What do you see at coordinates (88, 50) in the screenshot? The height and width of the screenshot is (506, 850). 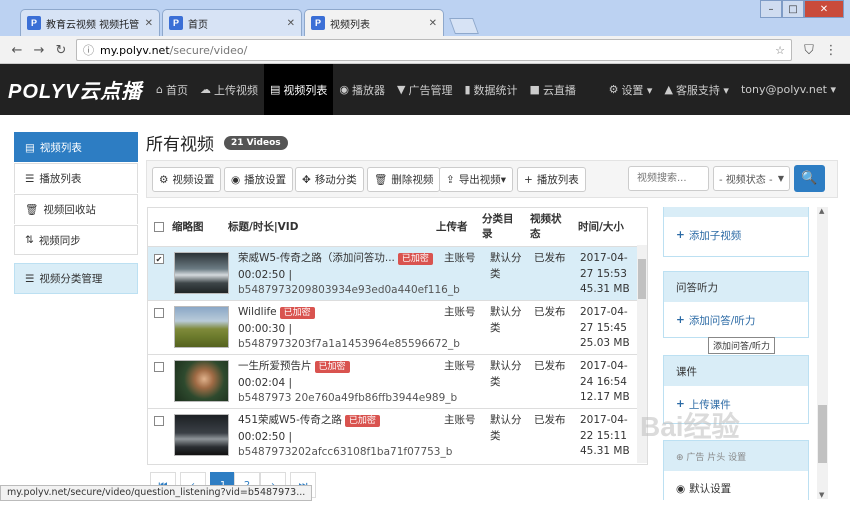 I see `info-icon: ⓘ` at bounding box center [88, 50].